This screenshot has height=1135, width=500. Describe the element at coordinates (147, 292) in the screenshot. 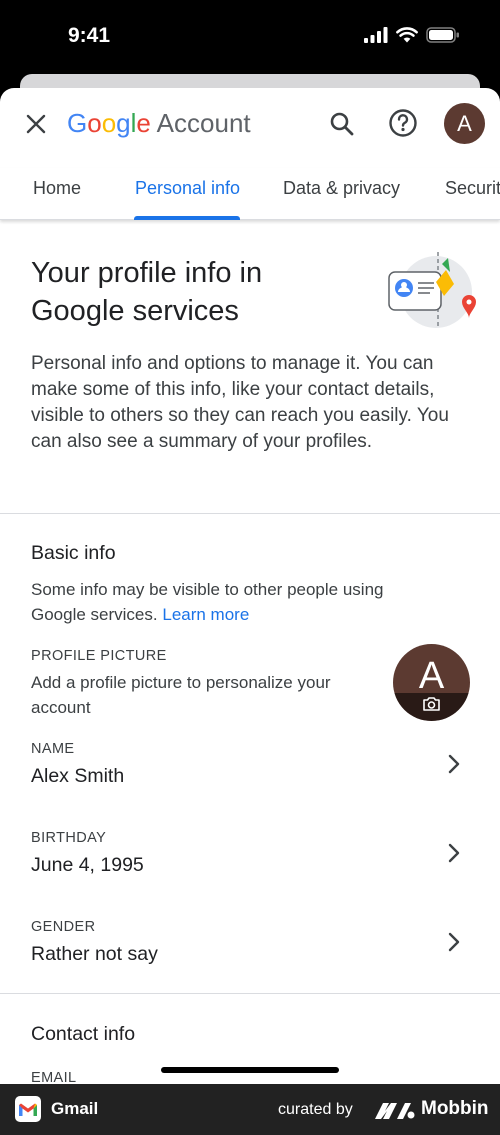

I see `page-title: Your profile info in Google services` at that location.